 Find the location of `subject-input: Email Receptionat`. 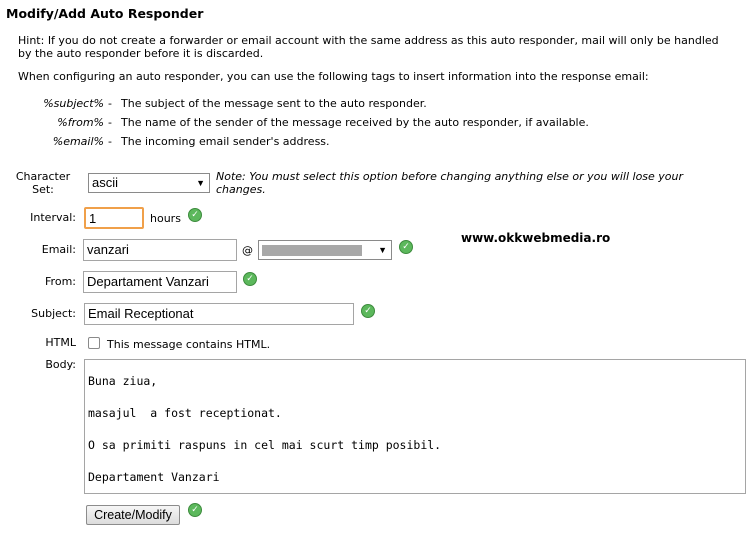

subject-input: Email Receptionat is located at coordinates (219, 314).